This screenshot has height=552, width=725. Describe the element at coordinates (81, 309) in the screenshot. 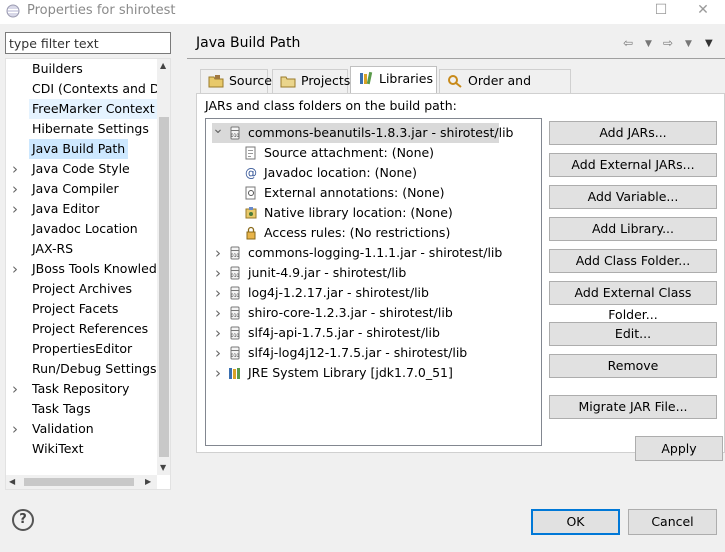

I see `property-tree-item: Project Facets` at that location.